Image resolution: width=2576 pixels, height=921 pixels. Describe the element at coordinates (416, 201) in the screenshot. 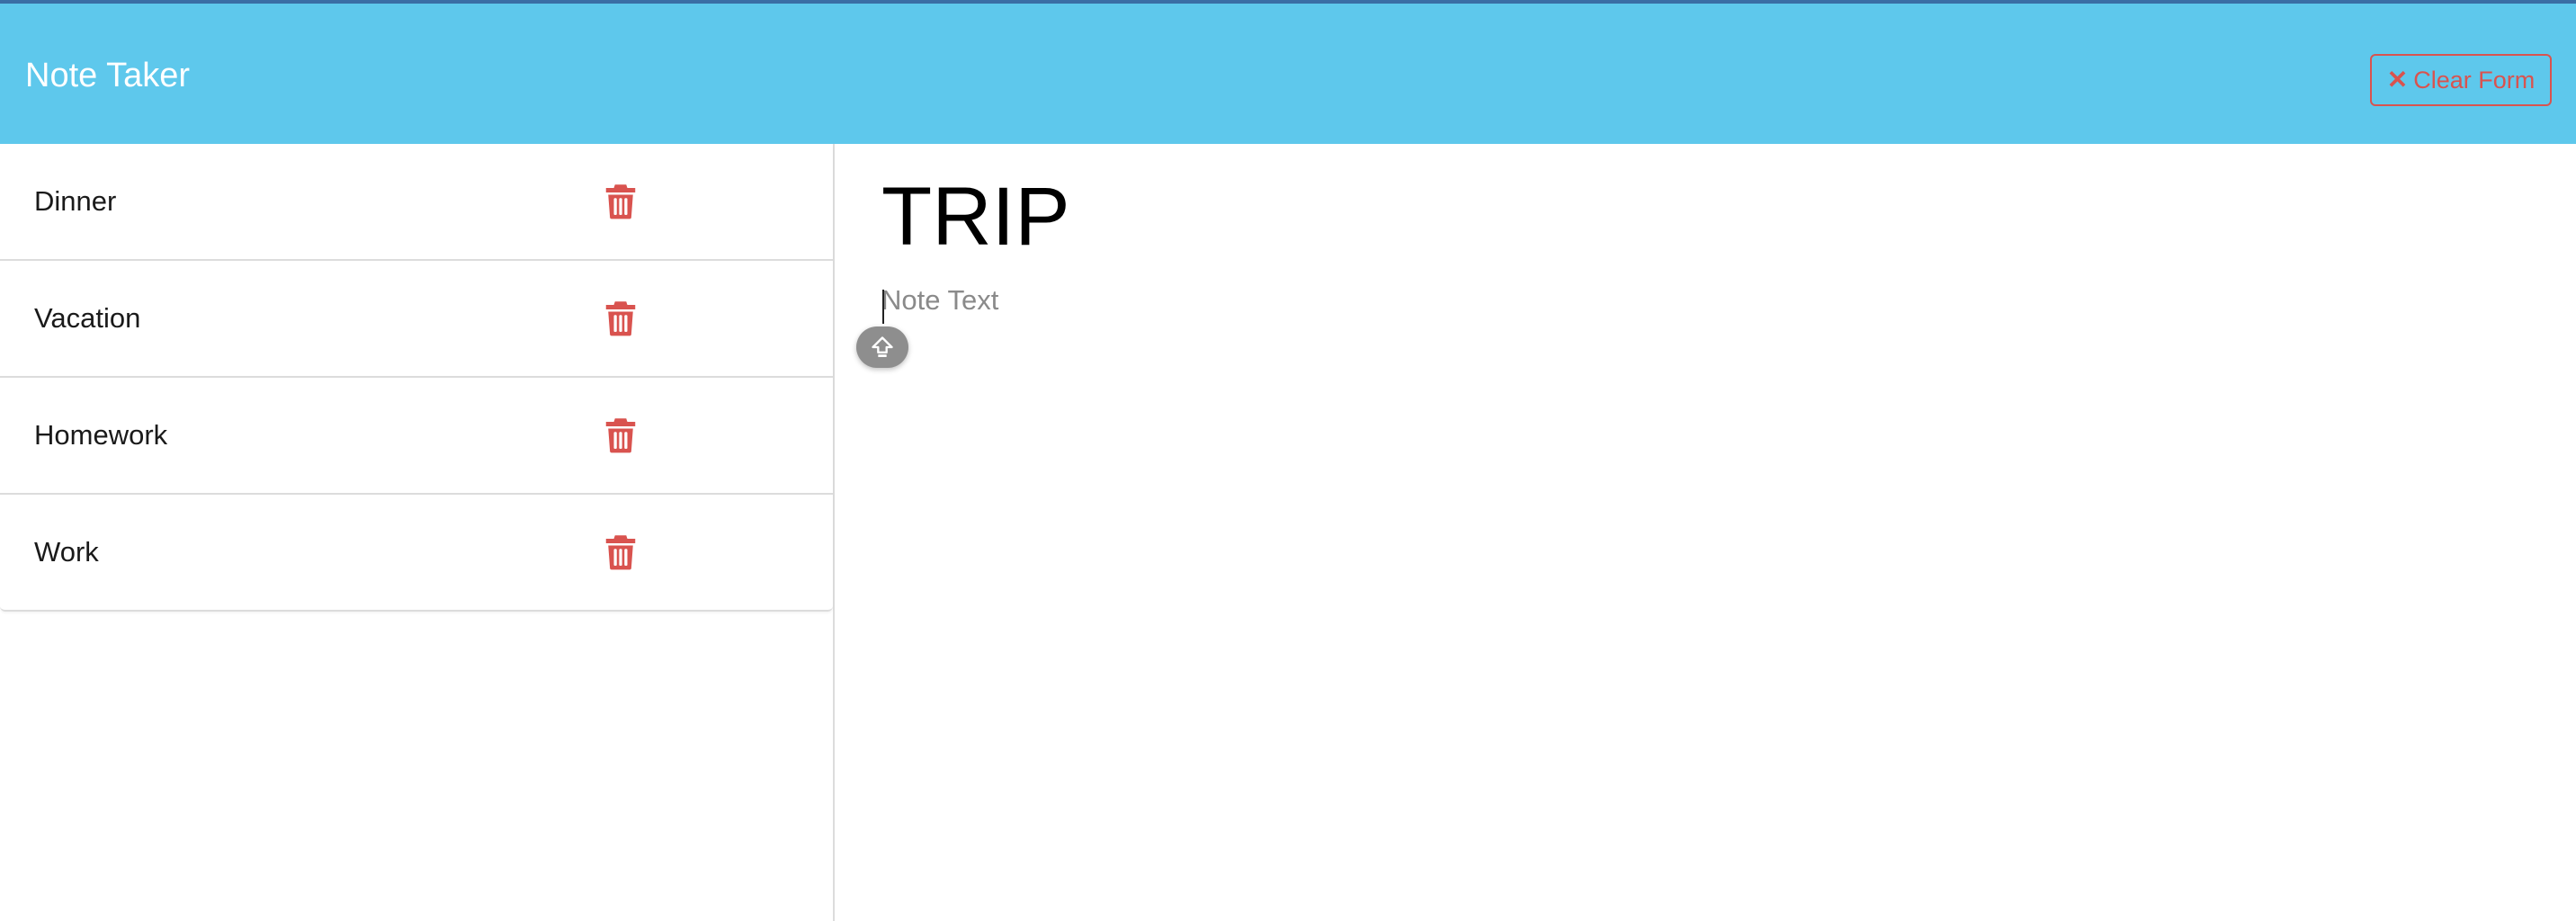

I see `list-item: Dinner` at that location.